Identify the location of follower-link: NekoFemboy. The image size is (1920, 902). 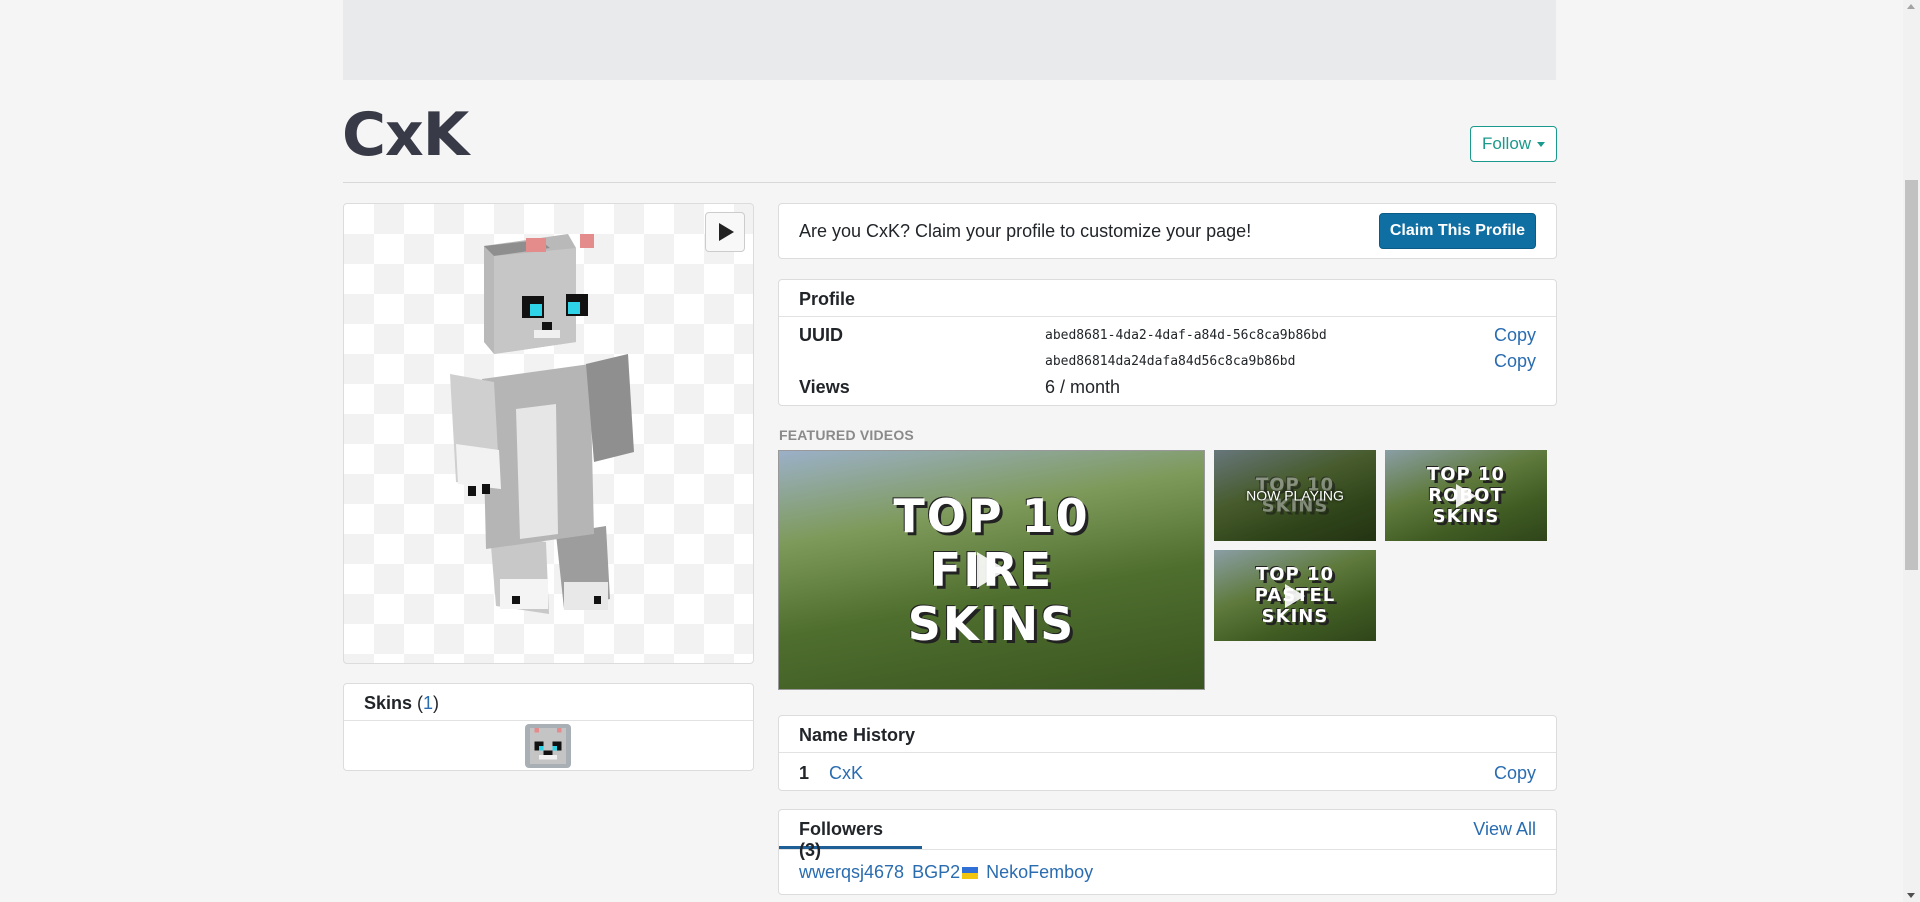
(1039, 872).